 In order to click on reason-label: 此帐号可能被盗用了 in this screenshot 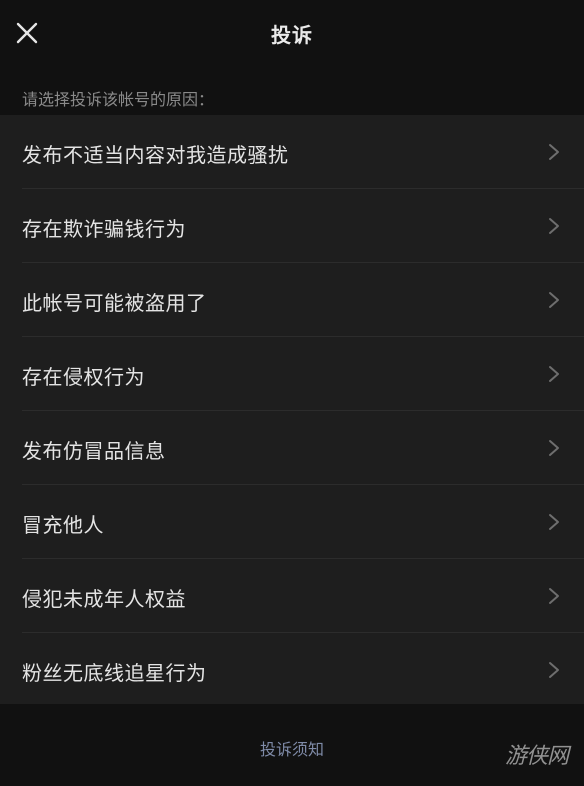, I will do `click(114, 303)`.